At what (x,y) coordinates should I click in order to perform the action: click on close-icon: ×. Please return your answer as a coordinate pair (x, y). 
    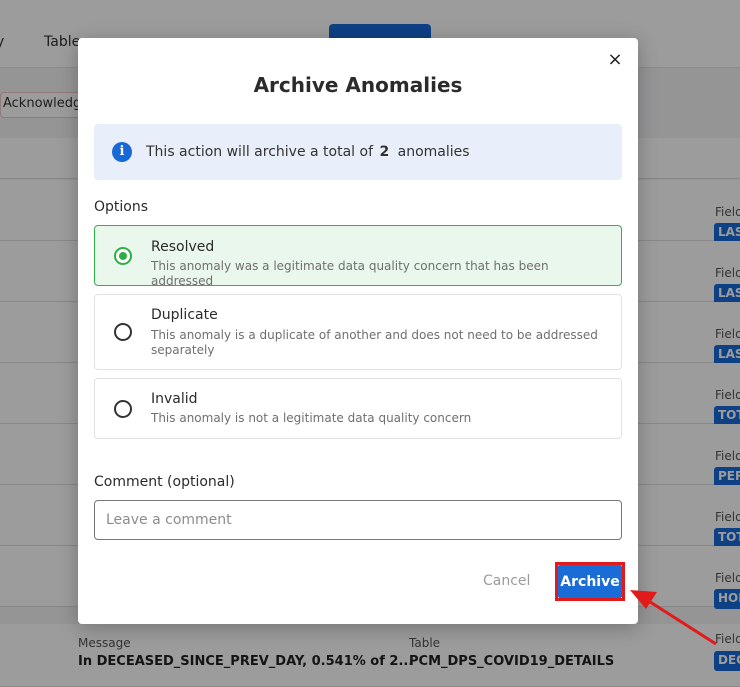
    Looking at the image, I should click on (615, 60).